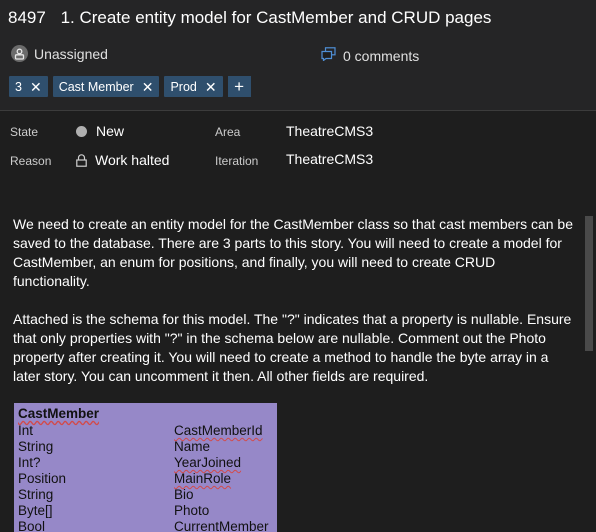 The image size is (596, 532). I want to click on add-tag-button: +, so click(239, 86).